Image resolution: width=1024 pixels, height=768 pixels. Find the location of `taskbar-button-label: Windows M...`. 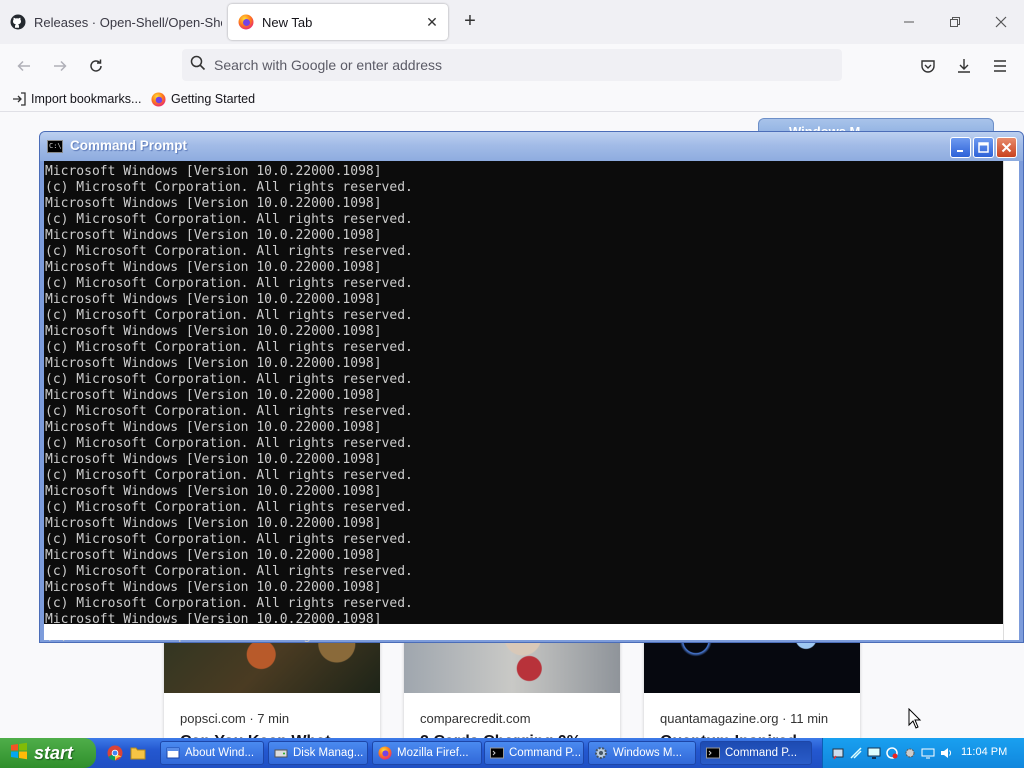

taskbar-button-label: Windows M... is located at coordinates (648, 753).